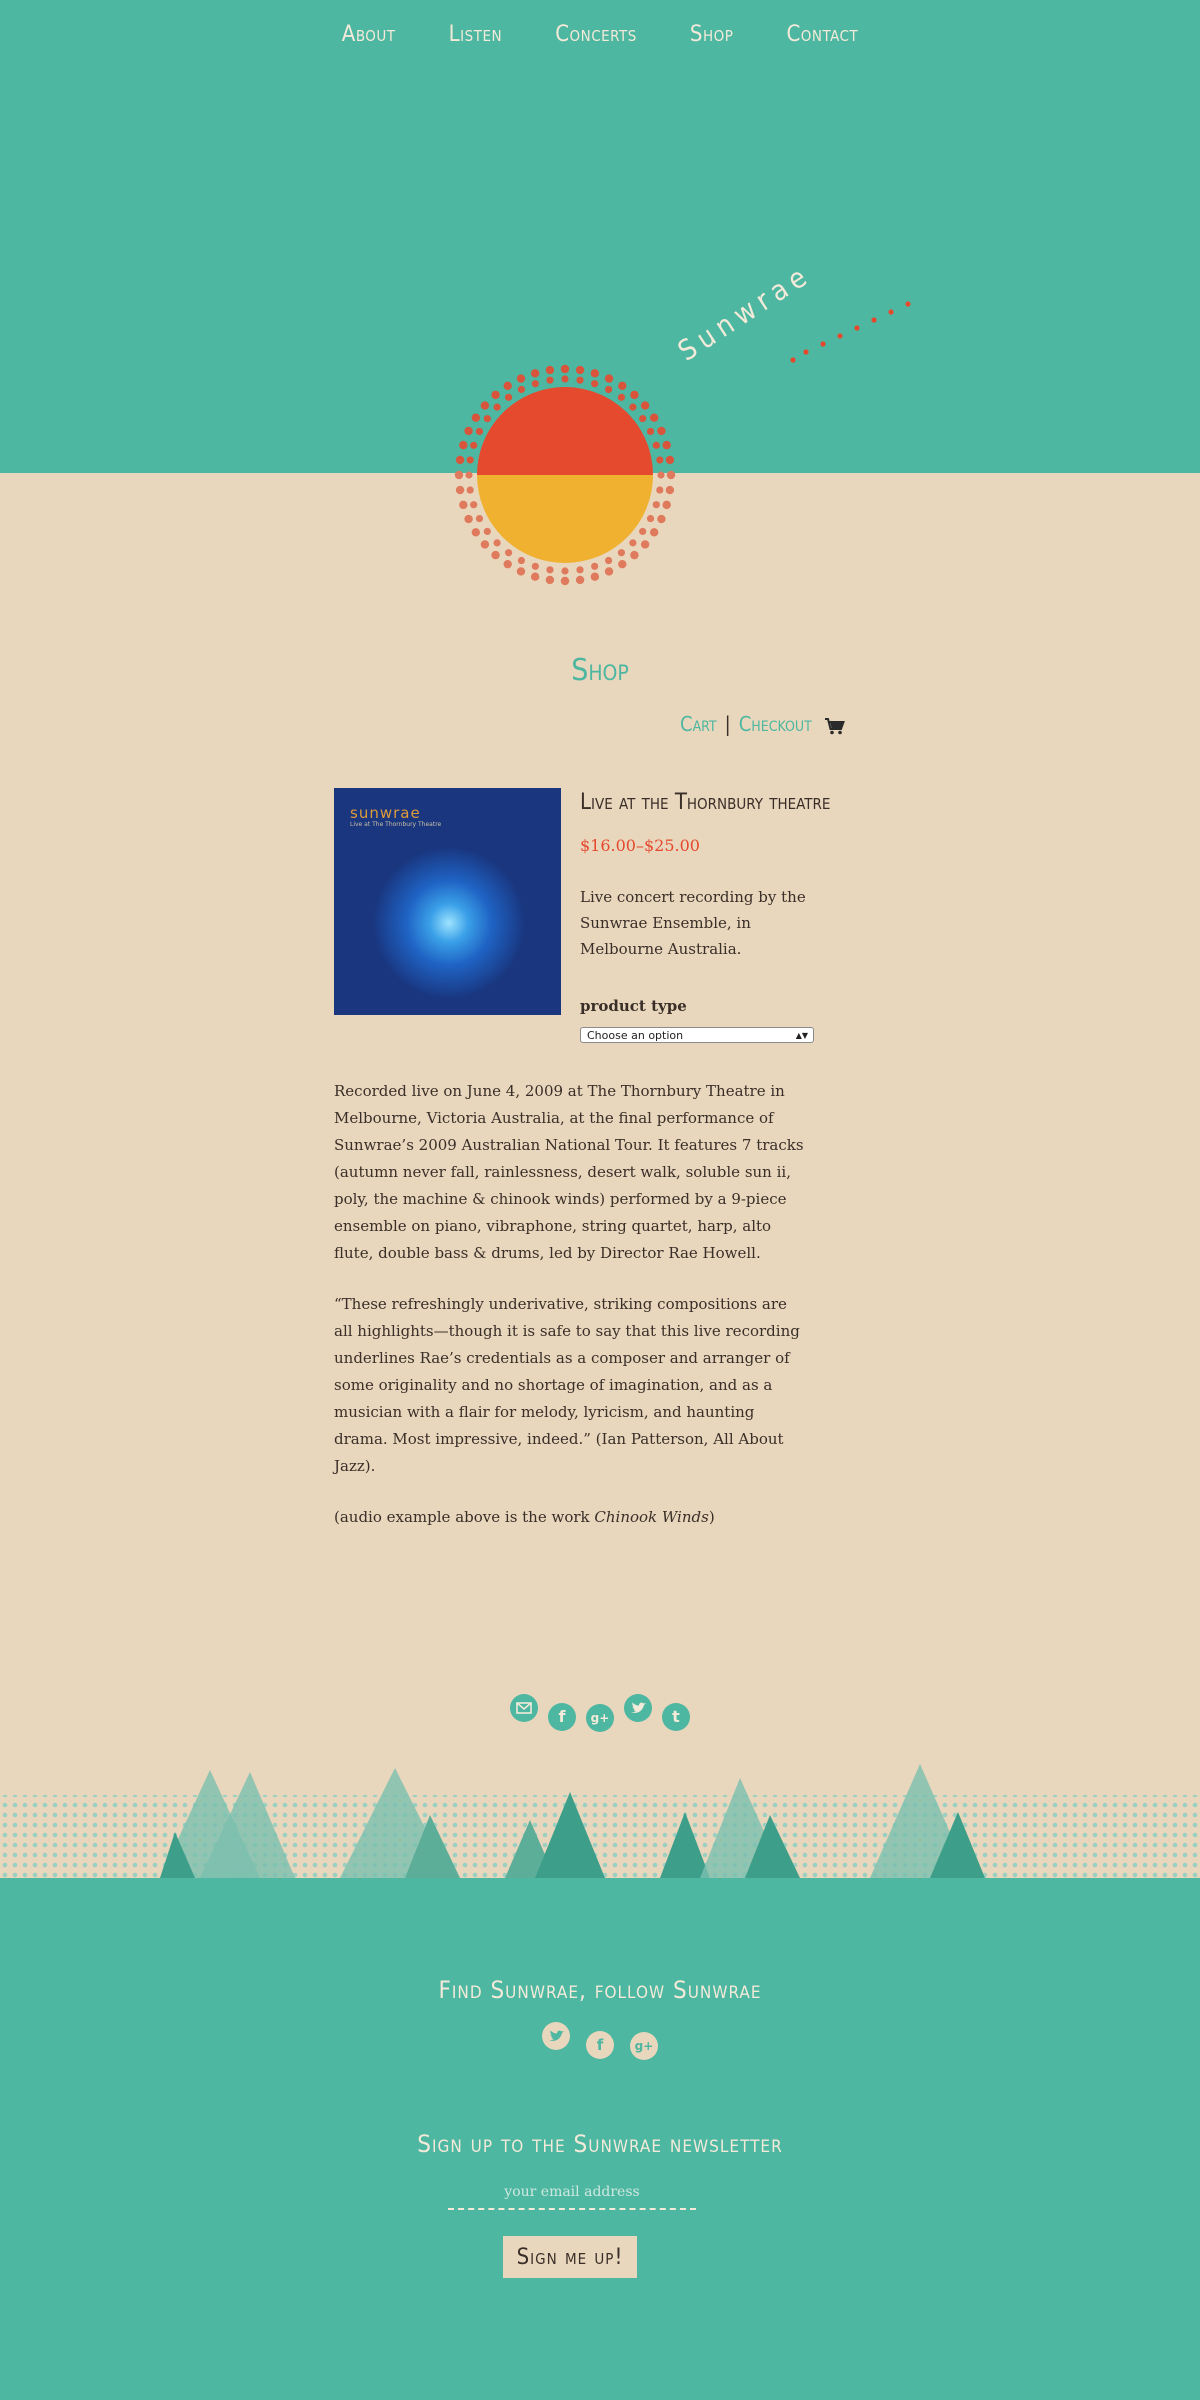 This screenshot has width=1200, height=2400. Describe the element at coordinates (385, 813) in the screenshot. I see `album-cover-title: sunwrae` at that location.